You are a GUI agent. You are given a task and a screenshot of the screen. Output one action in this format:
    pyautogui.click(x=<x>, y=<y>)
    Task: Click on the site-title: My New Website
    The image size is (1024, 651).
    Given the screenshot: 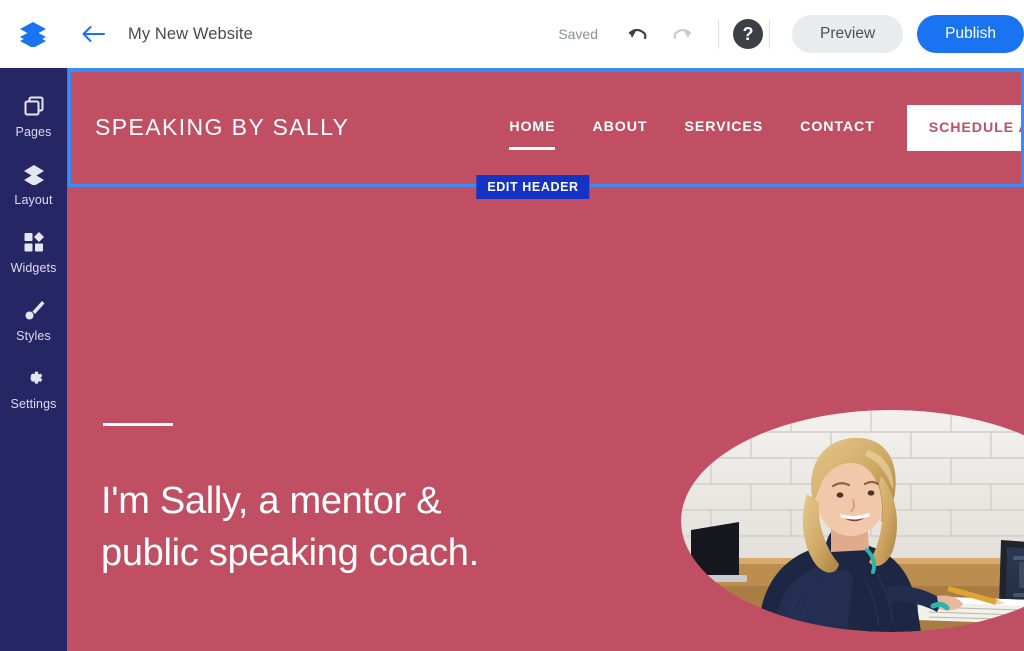 What is the action you would take?
    pyautogui.click(x=190, y=33)
    